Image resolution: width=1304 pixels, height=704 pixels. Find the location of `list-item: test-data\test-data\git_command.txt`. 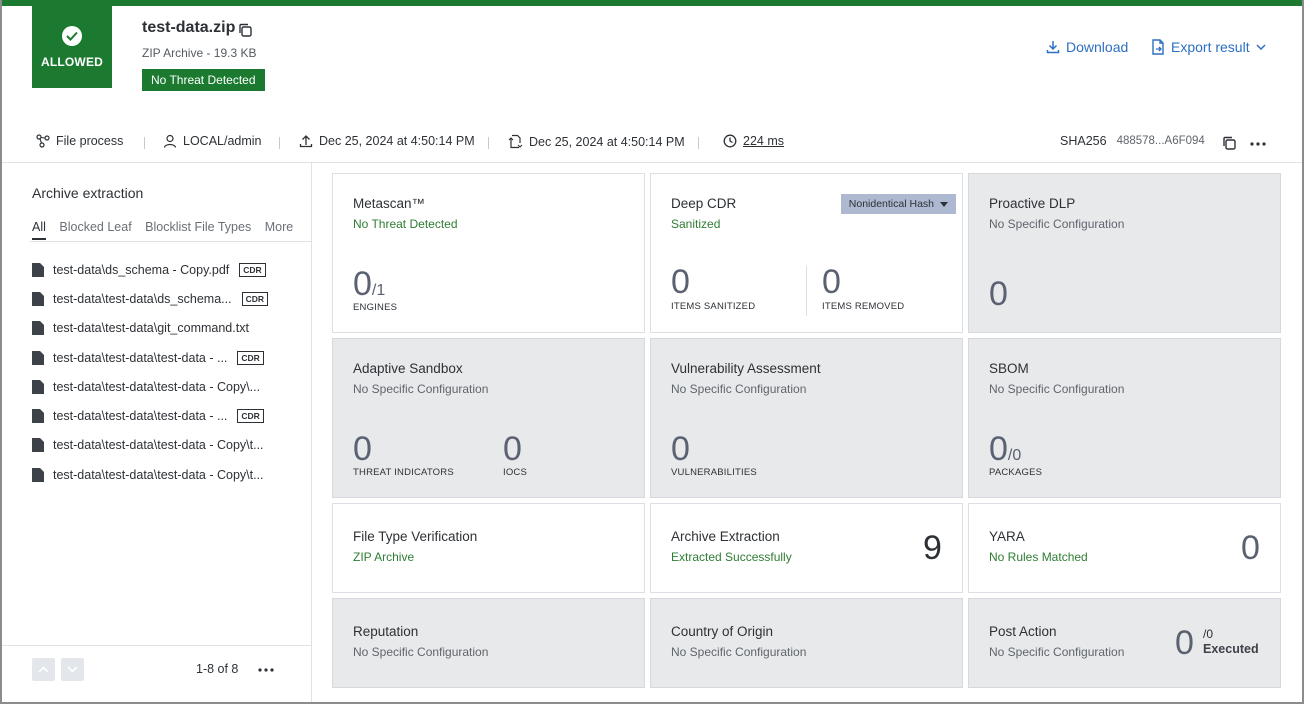

list-item: test-data\test-data\git_command.txt is located at coordinates (167, 328).